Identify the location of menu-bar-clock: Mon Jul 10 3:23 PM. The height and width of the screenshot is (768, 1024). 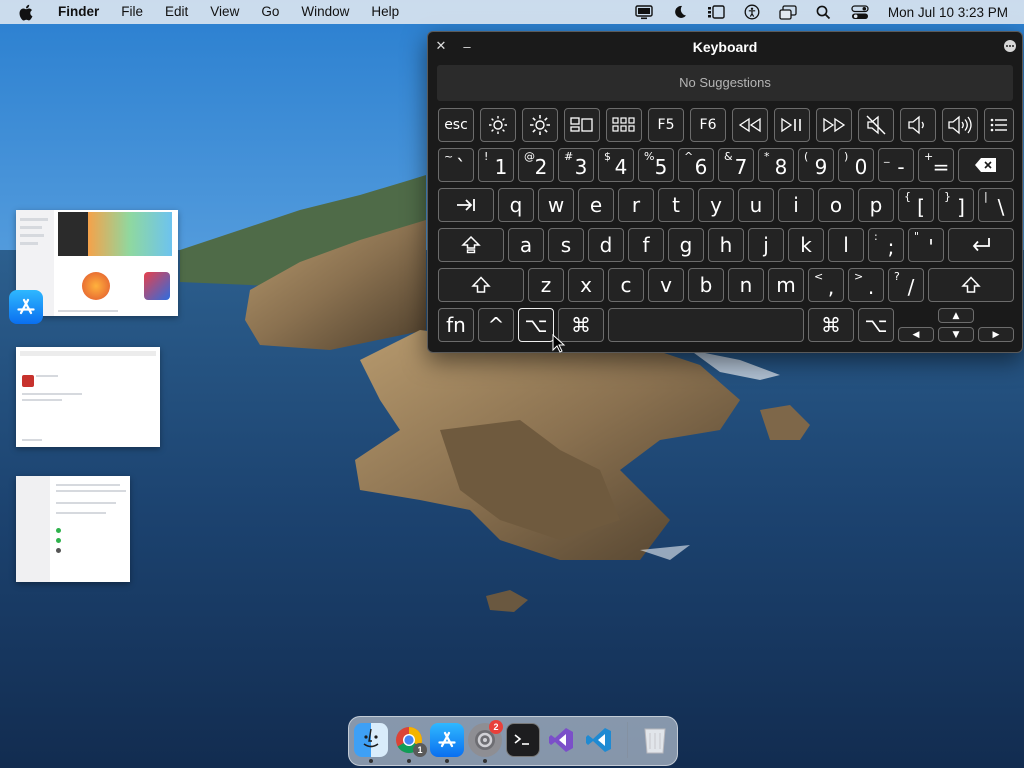
(948, 12).